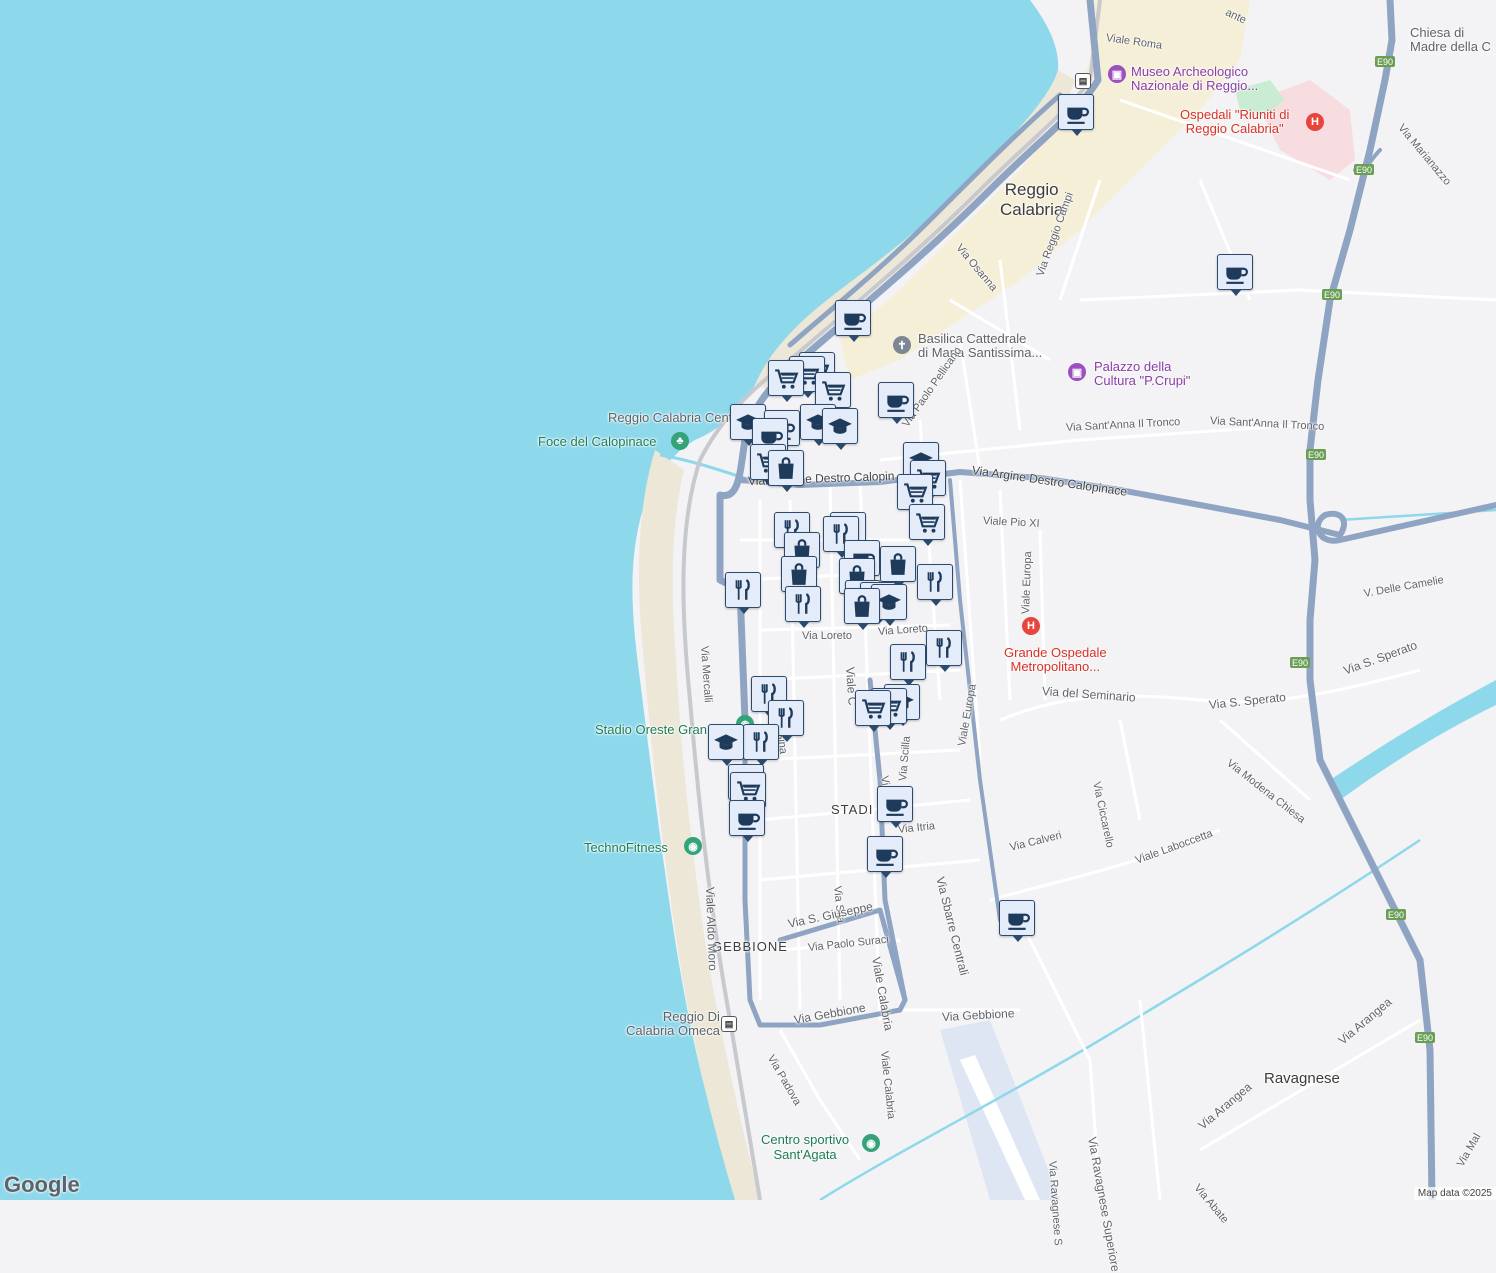 The image size is (1496, 1273). What do you see at coordinates (680, 441) in the screenshot?
I see `park-pin-icon: ♣` at bounding box center [680, 441].